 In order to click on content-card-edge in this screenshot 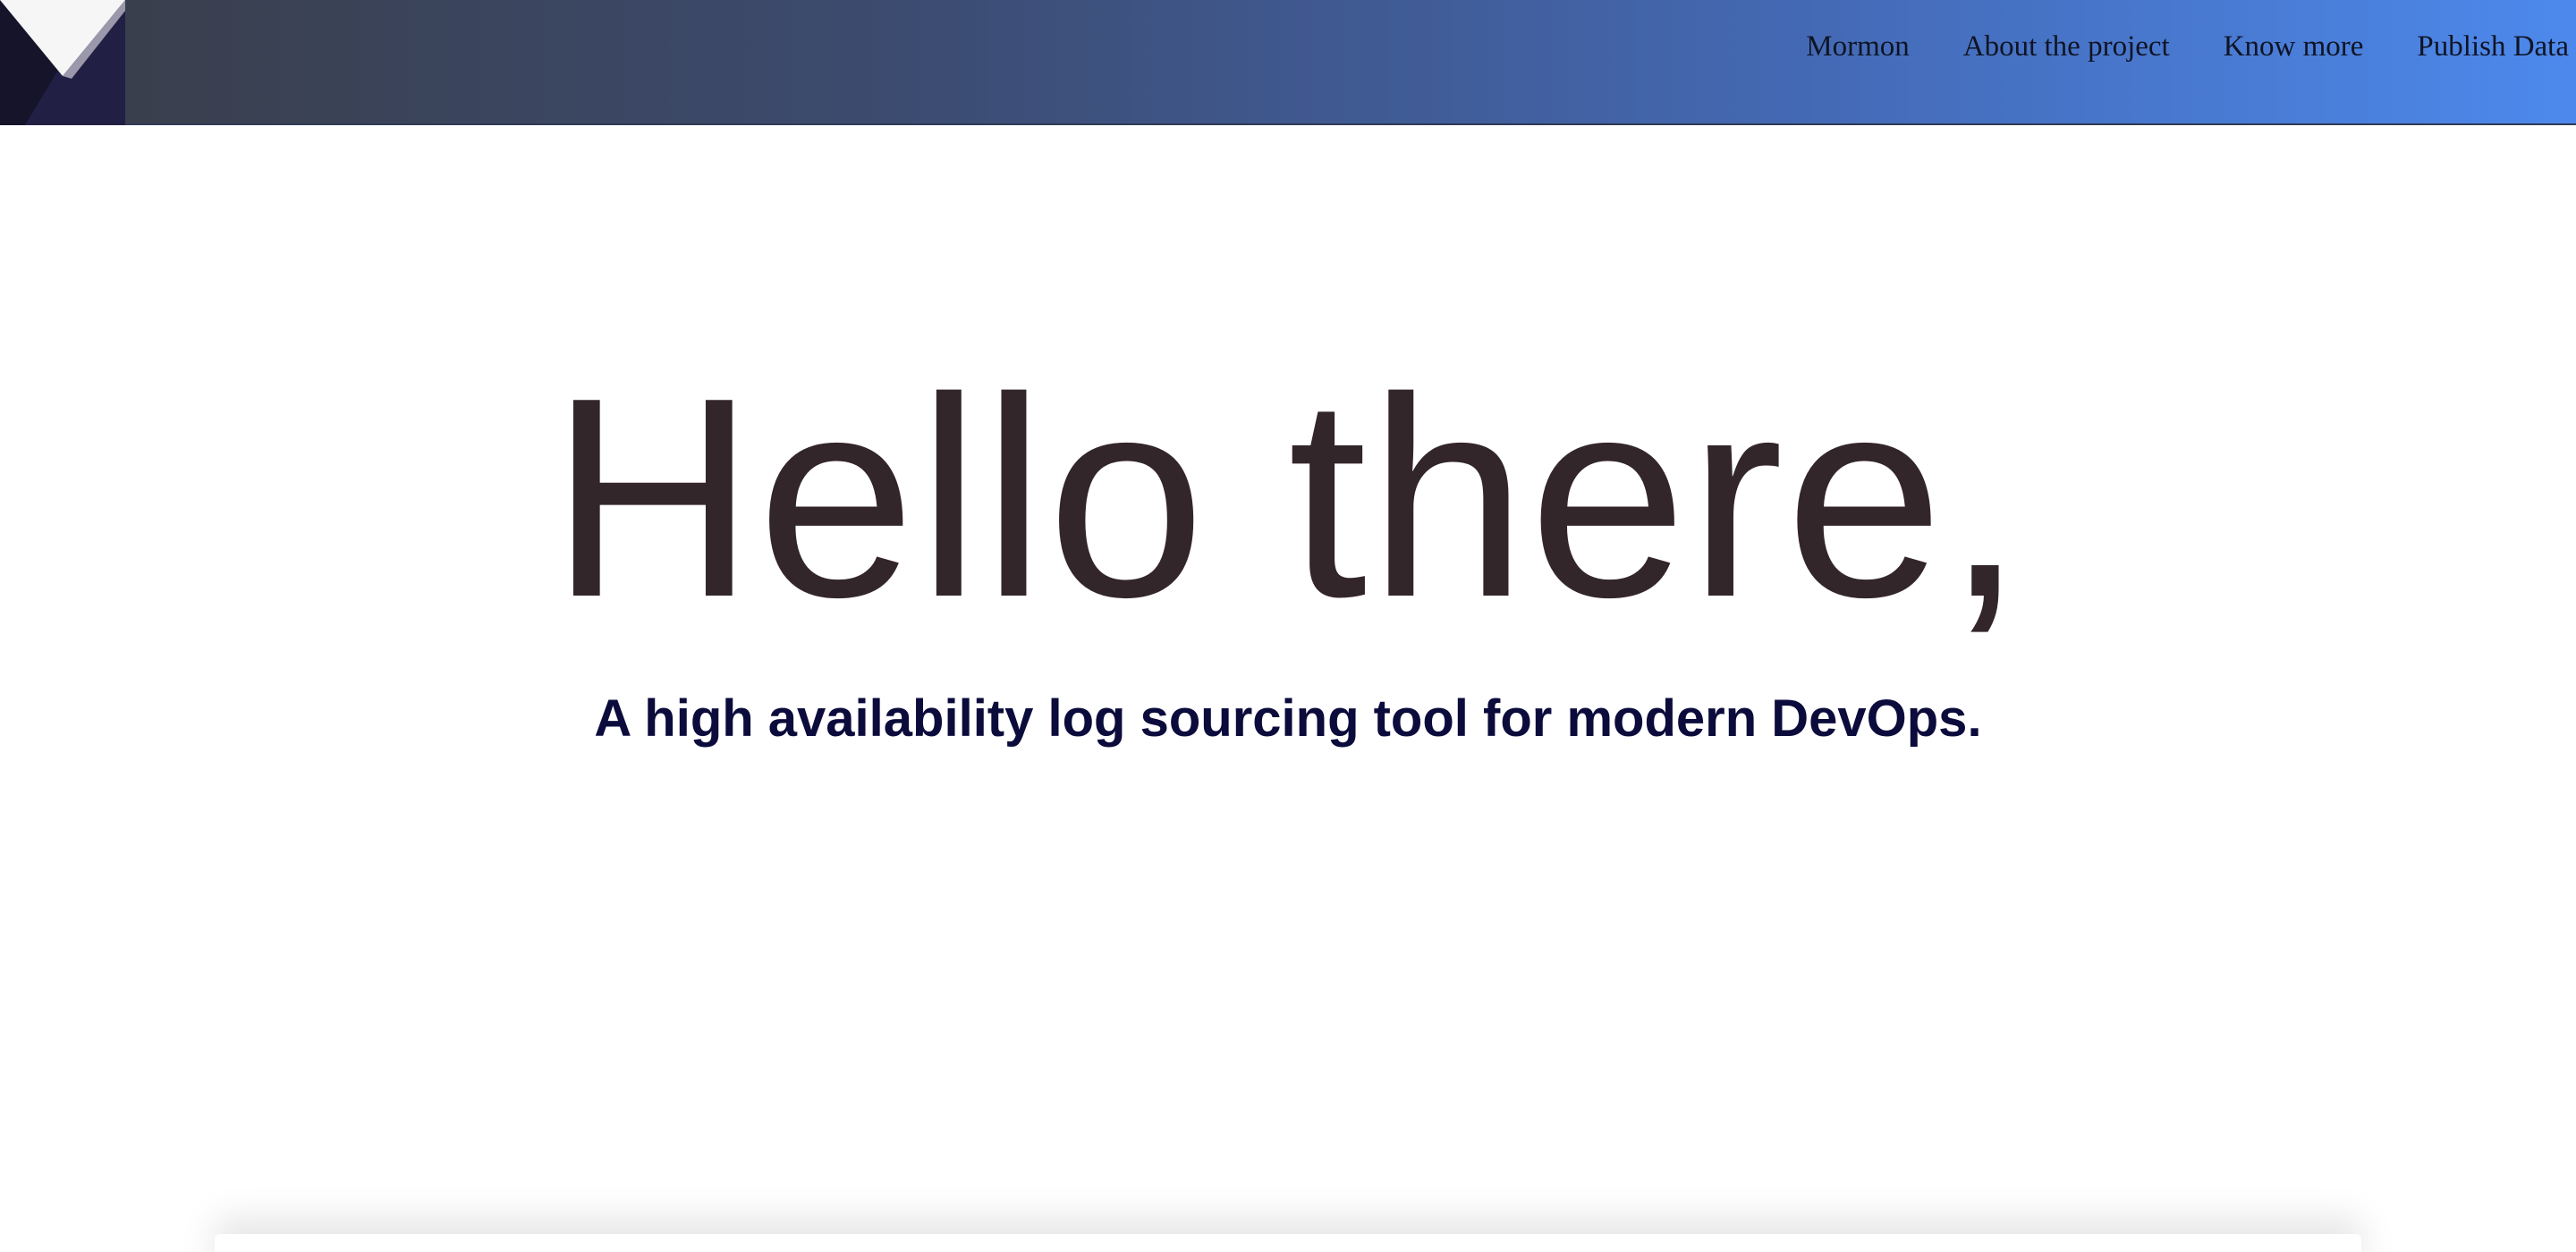, I will do `click(1288, 1243)`.